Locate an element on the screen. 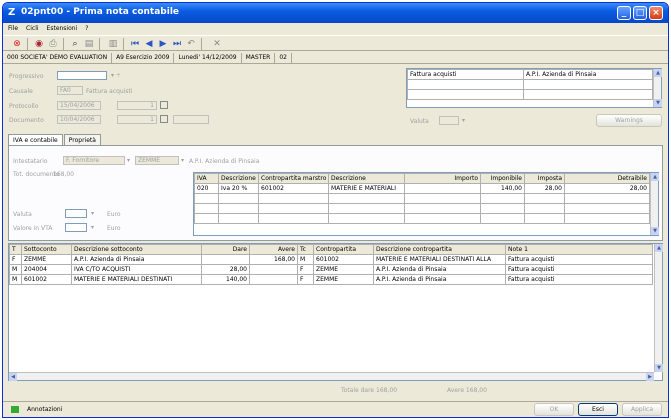 This screenshot has height=420, width=671. valuta-top-field is located at coordinates (449, 120).